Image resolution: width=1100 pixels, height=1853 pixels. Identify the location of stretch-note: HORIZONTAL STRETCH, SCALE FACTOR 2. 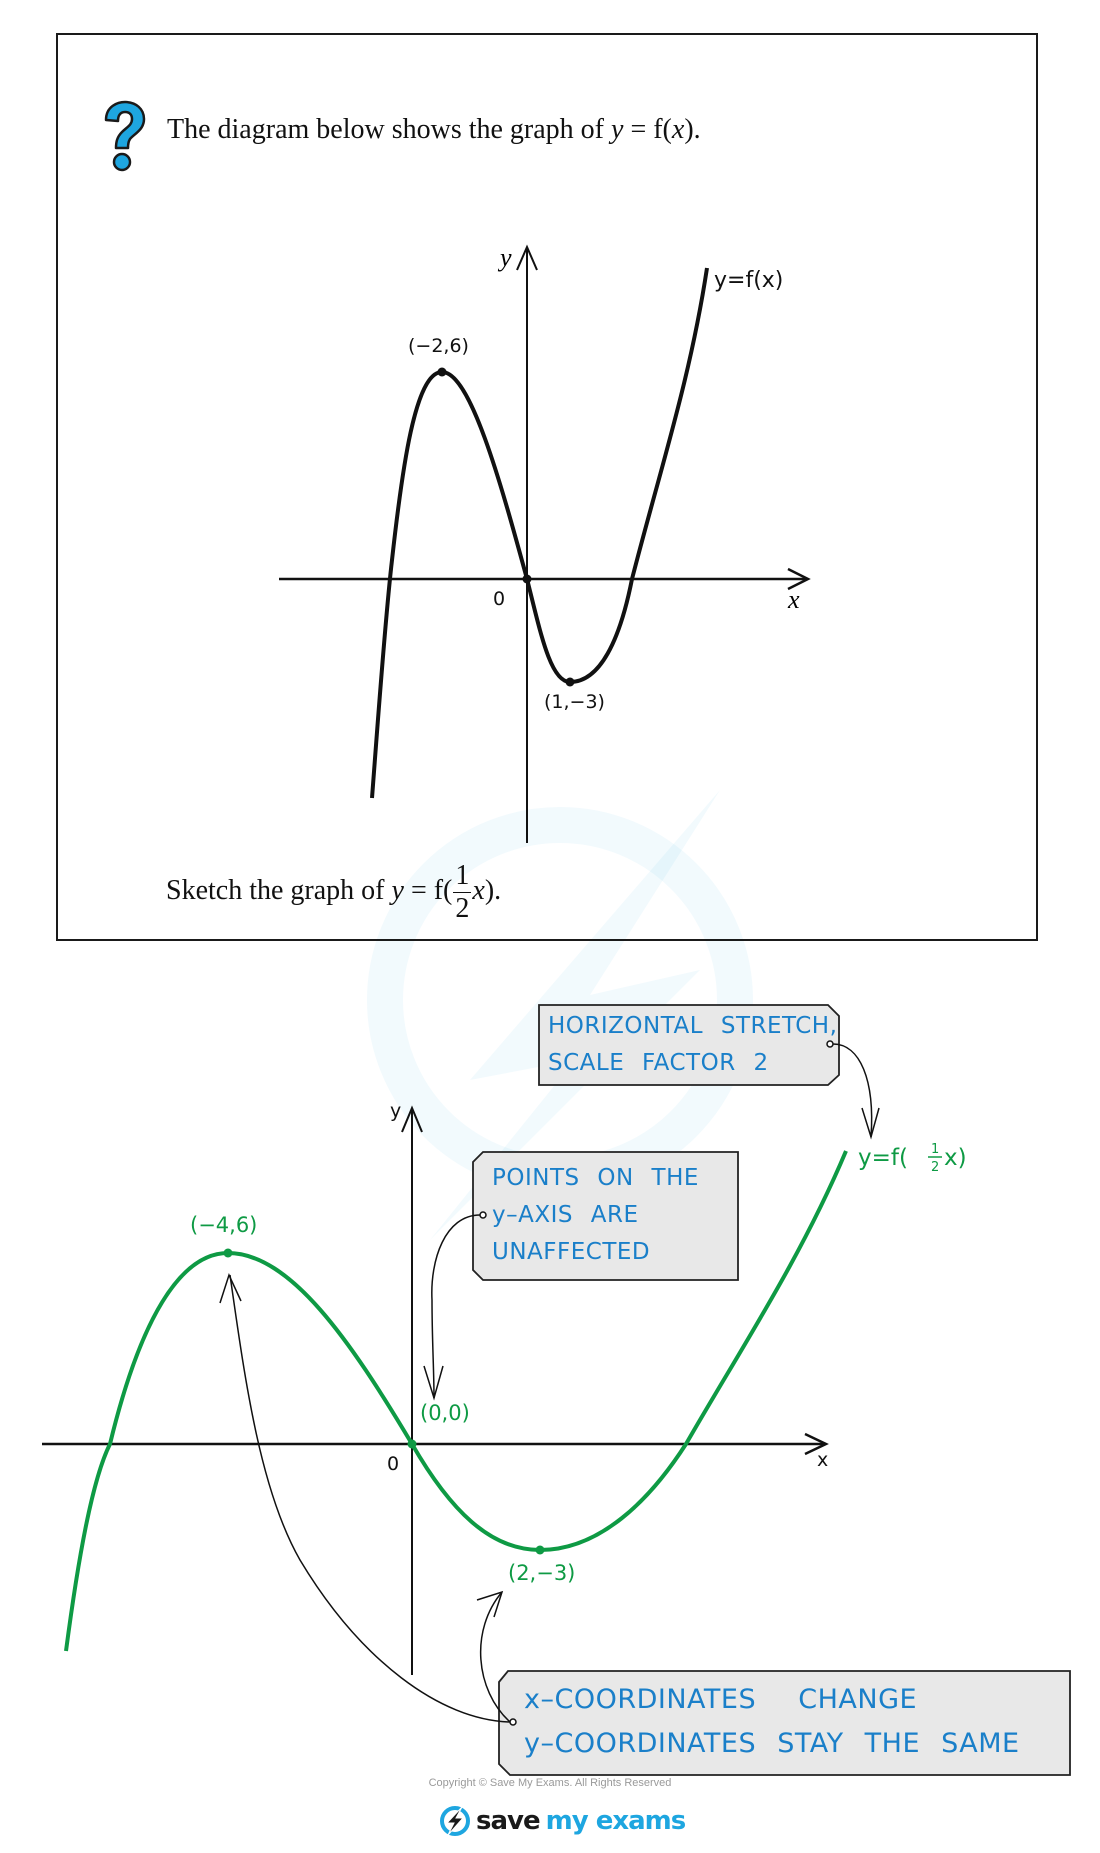
(692, 1045).